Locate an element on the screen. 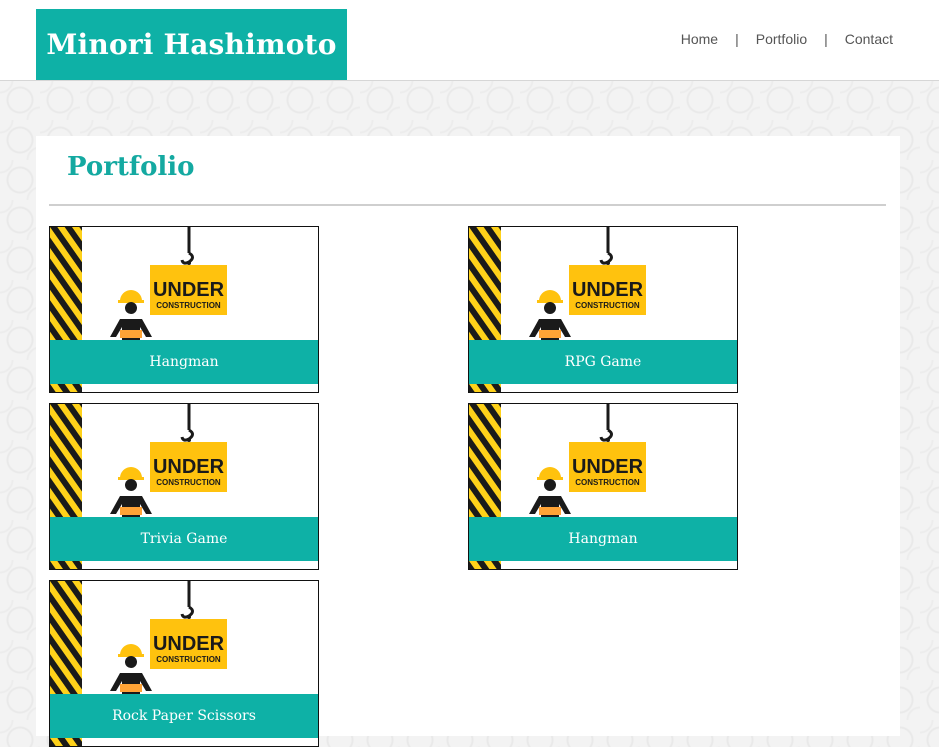 The image size is (939, 747). main-nav: Home | Portfolio | Contact is located at coordinates (787, 39).